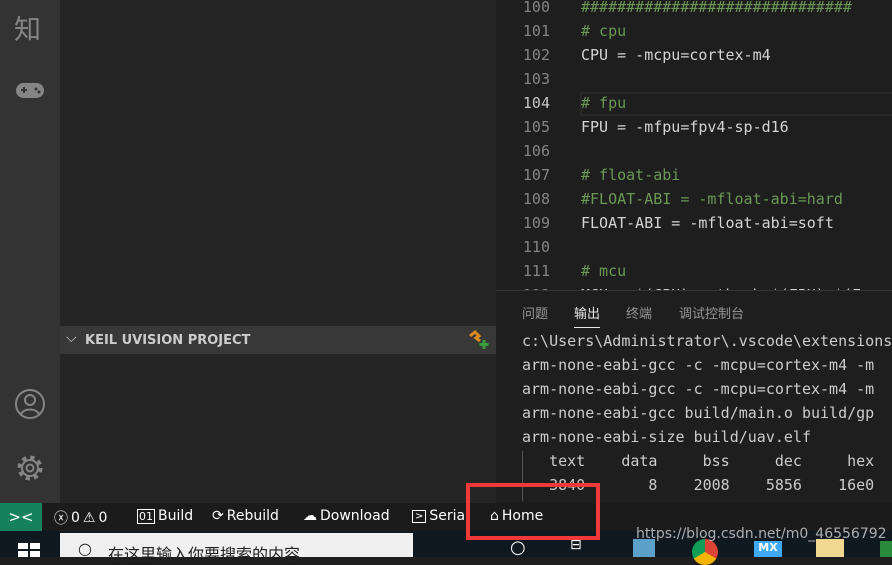 This screenshot has height=565, width=892. I want to click on chevron-down-icon: ⌵, so click(71, 338).